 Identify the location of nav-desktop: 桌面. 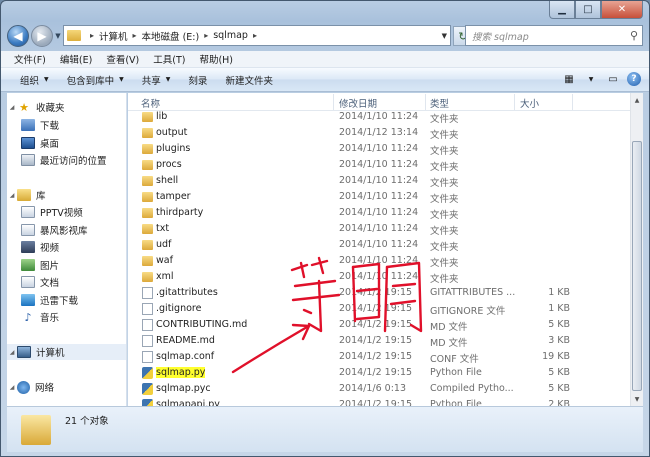
(40, 143).